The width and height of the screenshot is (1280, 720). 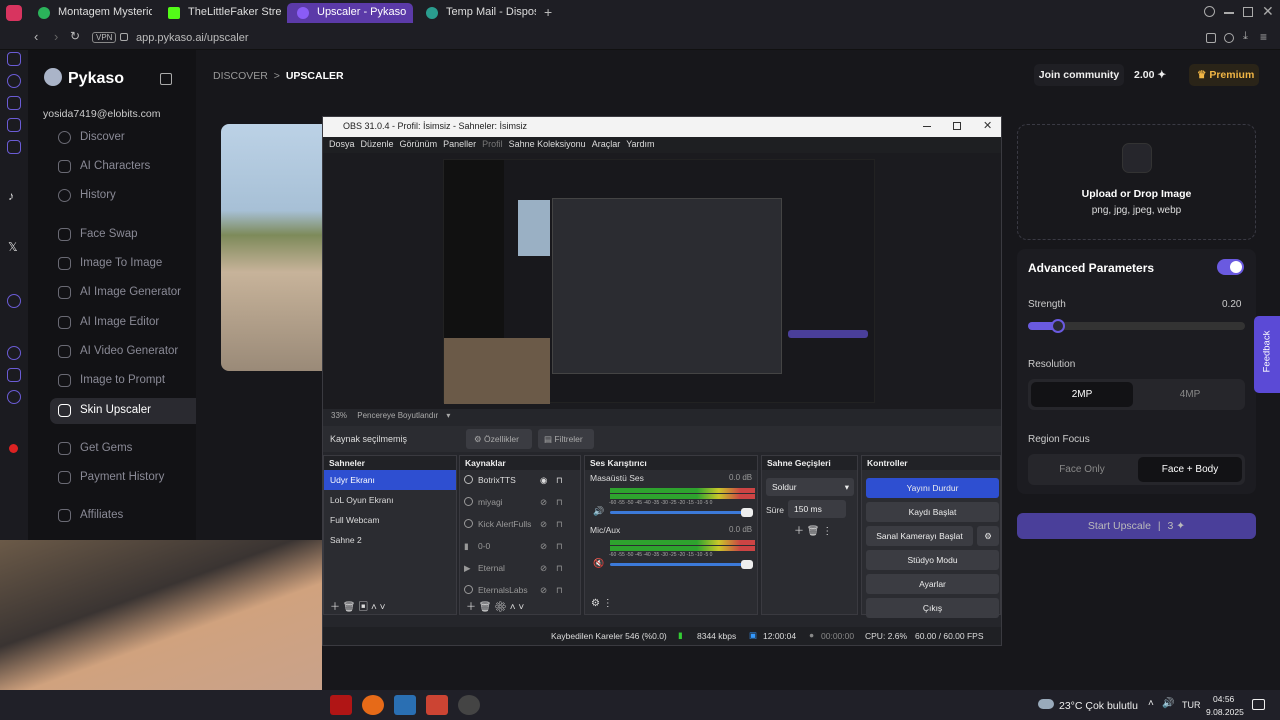 What do you see at coordinates (1168, 703) in the screenshot?
I see `volume-tray-icon: 🔊` at bounding box center [1168, 703].